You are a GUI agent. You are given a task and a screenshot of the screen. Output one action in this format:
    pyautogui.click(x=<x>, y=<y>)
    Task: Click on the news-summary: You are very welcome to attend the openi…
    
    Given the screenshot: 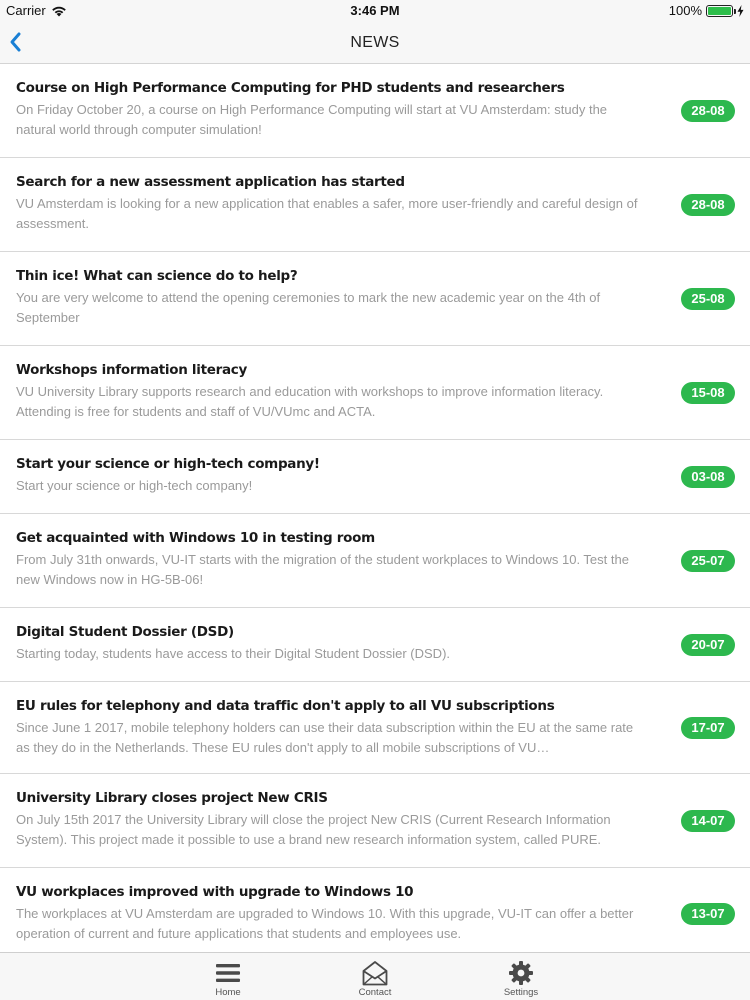 What is the action you would take?
    pyautogui.click(x=308, y=307)
    